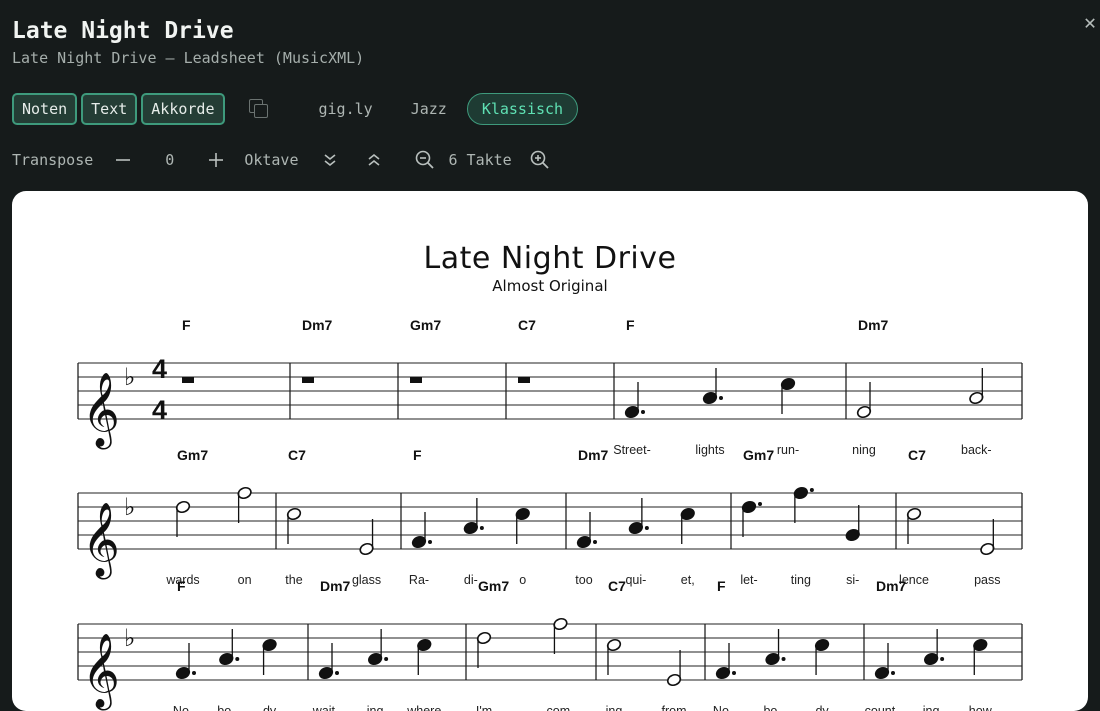  What do you see at coordinates (123, 160) in the screenshot?
I see `transpose-down-icon` at bounding box center [123, 160].